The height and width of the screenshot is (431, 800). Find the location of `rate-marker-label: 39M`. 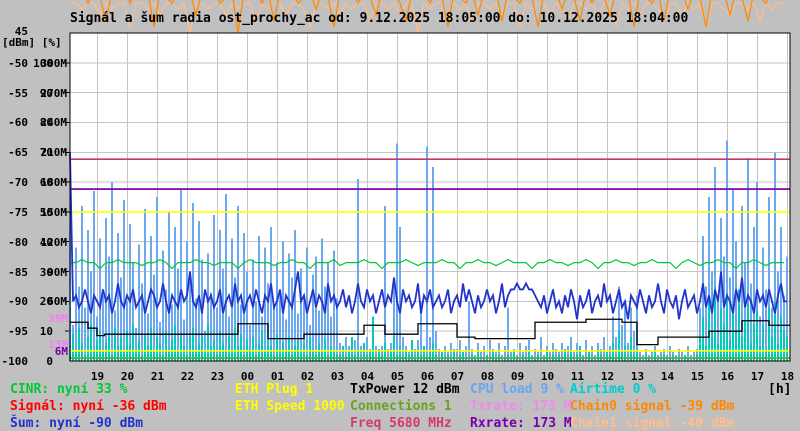

rate-marker-label: 39M is located at coordinates (58, 319).